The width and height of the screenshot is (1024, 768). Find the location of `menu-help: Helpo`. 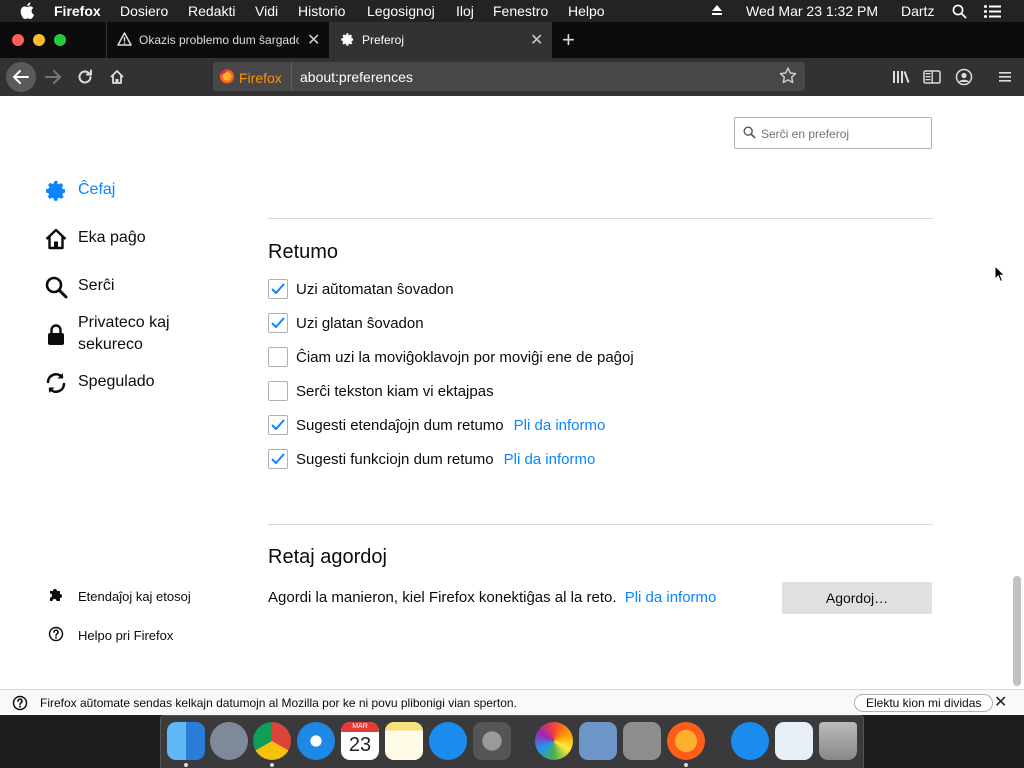

menu-help: Helpo is located at coordinates (586, 11).